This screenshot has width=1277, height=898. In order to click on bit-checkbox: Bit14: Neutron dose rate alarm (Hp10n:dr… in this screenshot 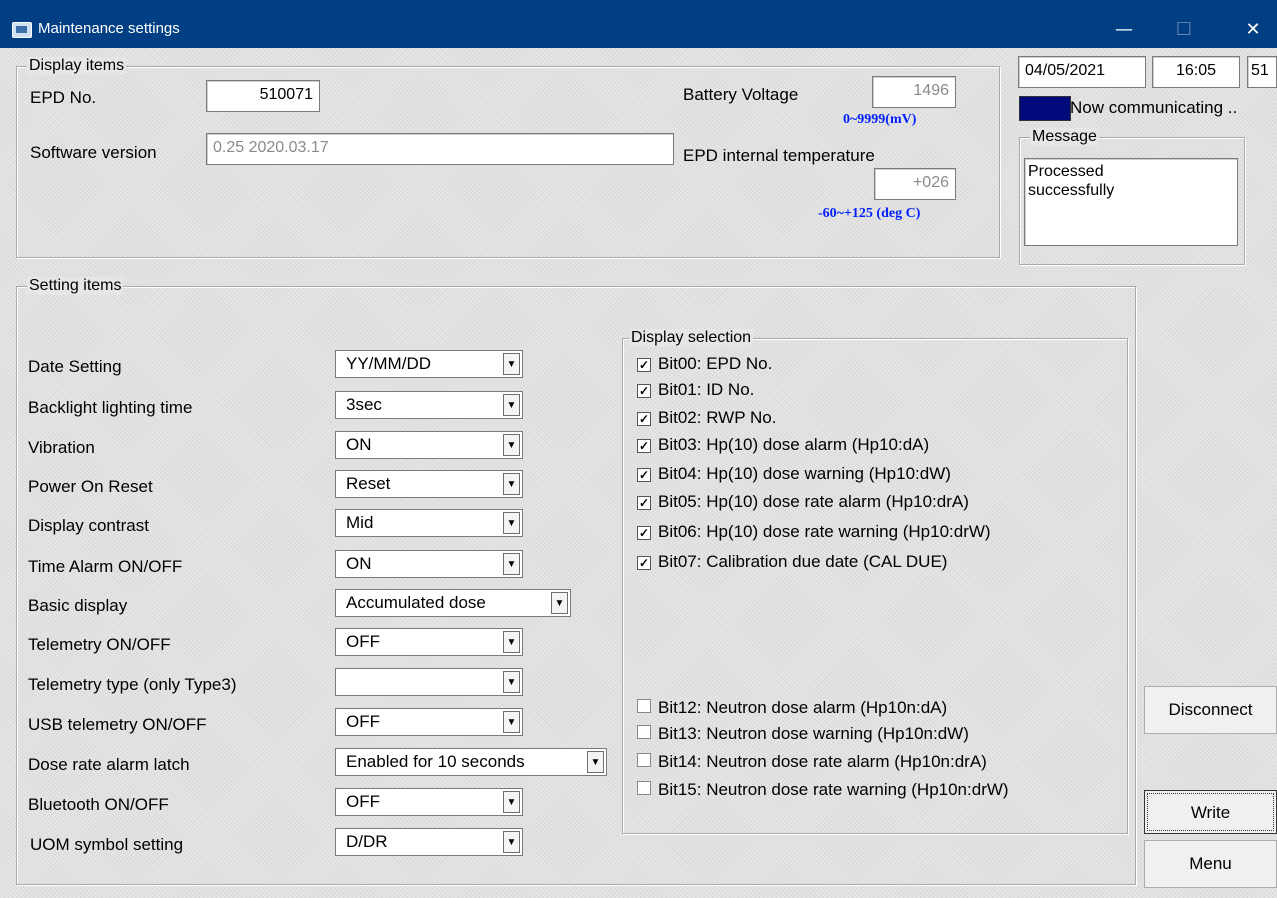, I will do `click(812, 762)`.